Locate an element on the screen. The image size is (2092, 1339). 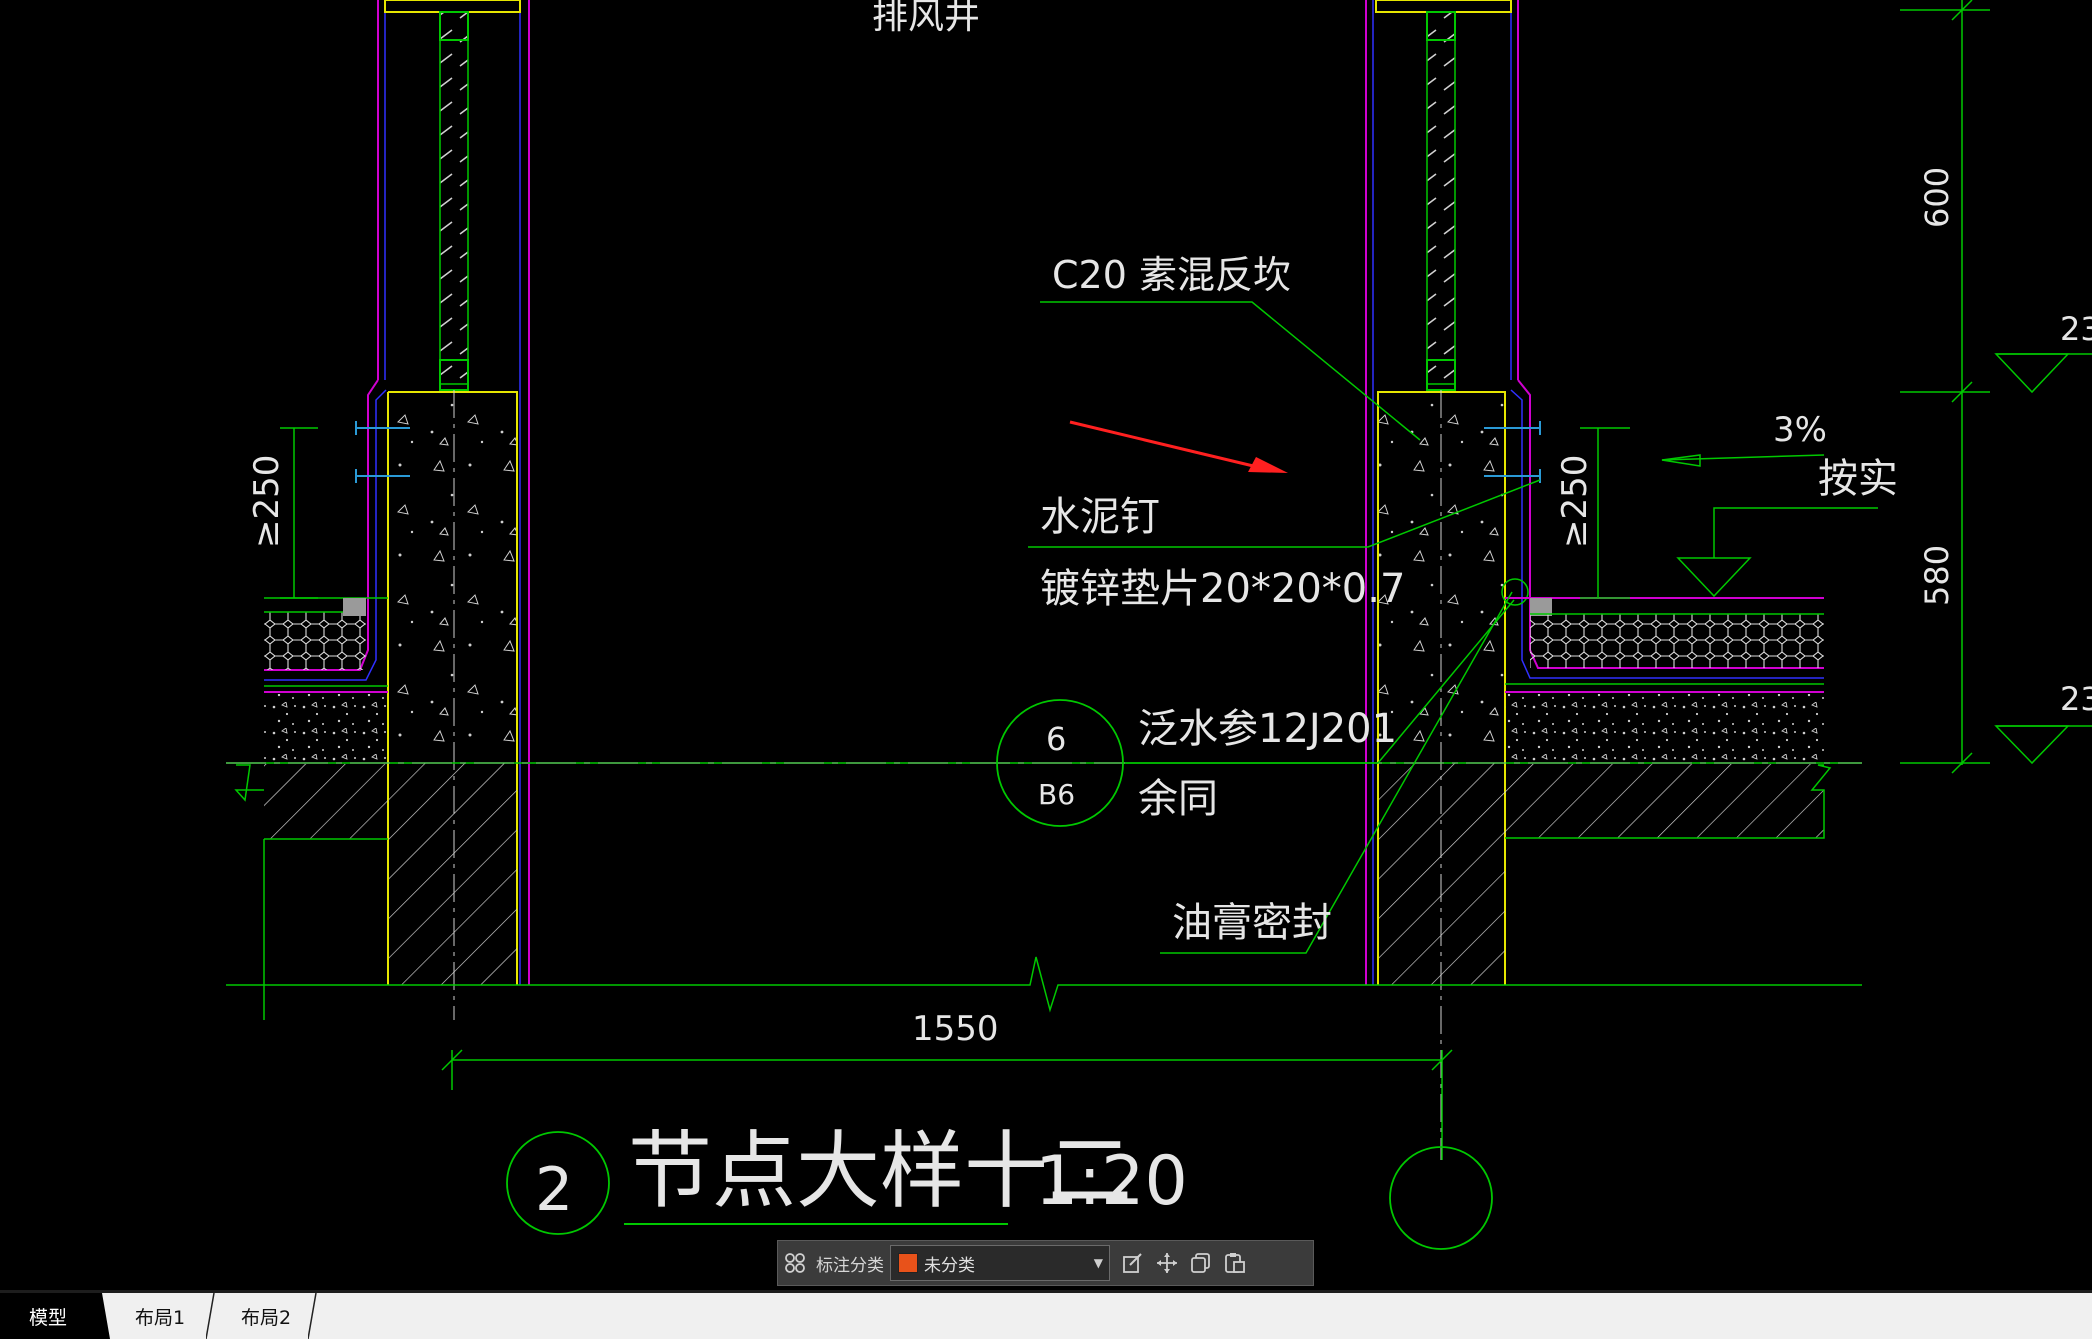
elev-mark-top: 23 is located at coordinates (2076, 329).